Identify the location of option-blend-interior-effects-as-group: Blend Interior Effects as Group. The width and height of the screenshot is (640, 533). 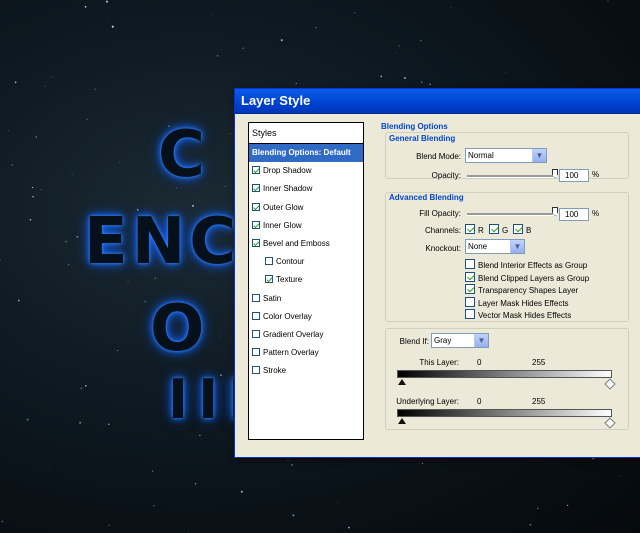
(526, 264).